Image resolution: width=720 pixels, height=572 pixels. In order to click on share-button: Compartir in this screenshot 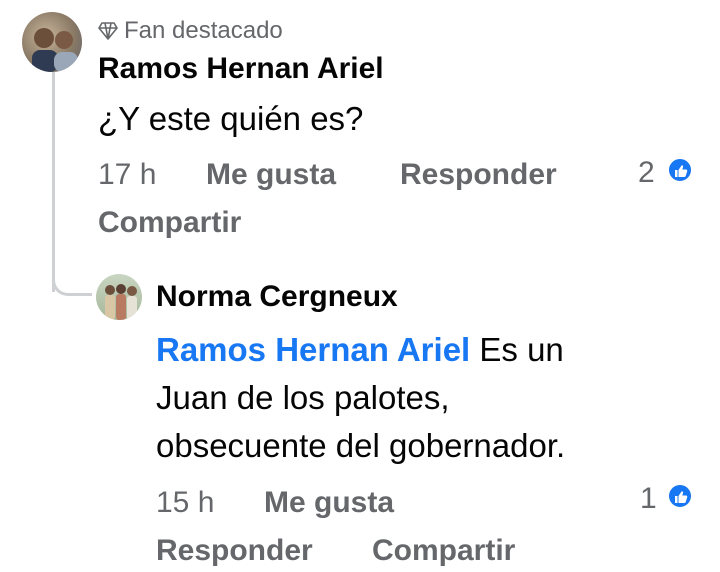, I will do `click(169, 223)`.